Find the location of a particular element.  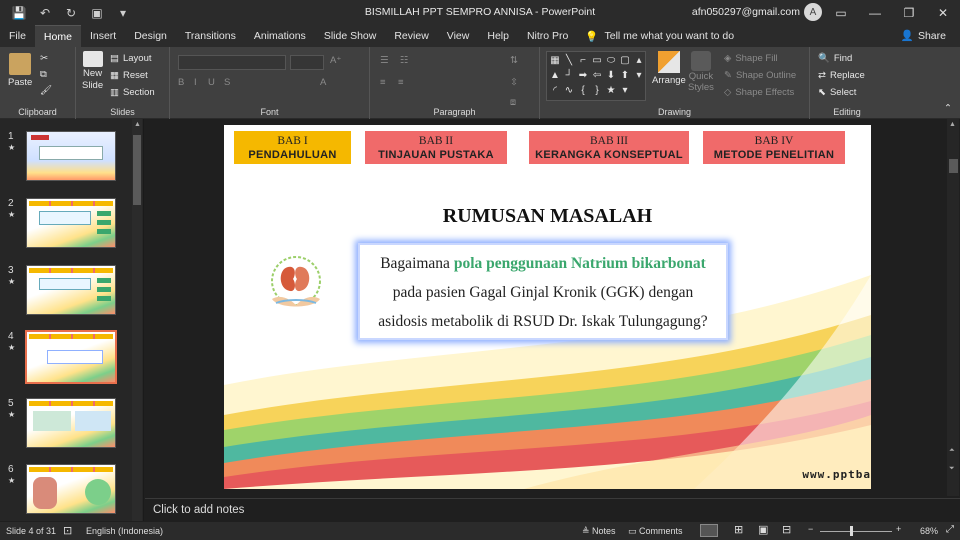

bab-2-button: BAB II TINJAUAN PUSTAKA is located at coordinates (436, 147).